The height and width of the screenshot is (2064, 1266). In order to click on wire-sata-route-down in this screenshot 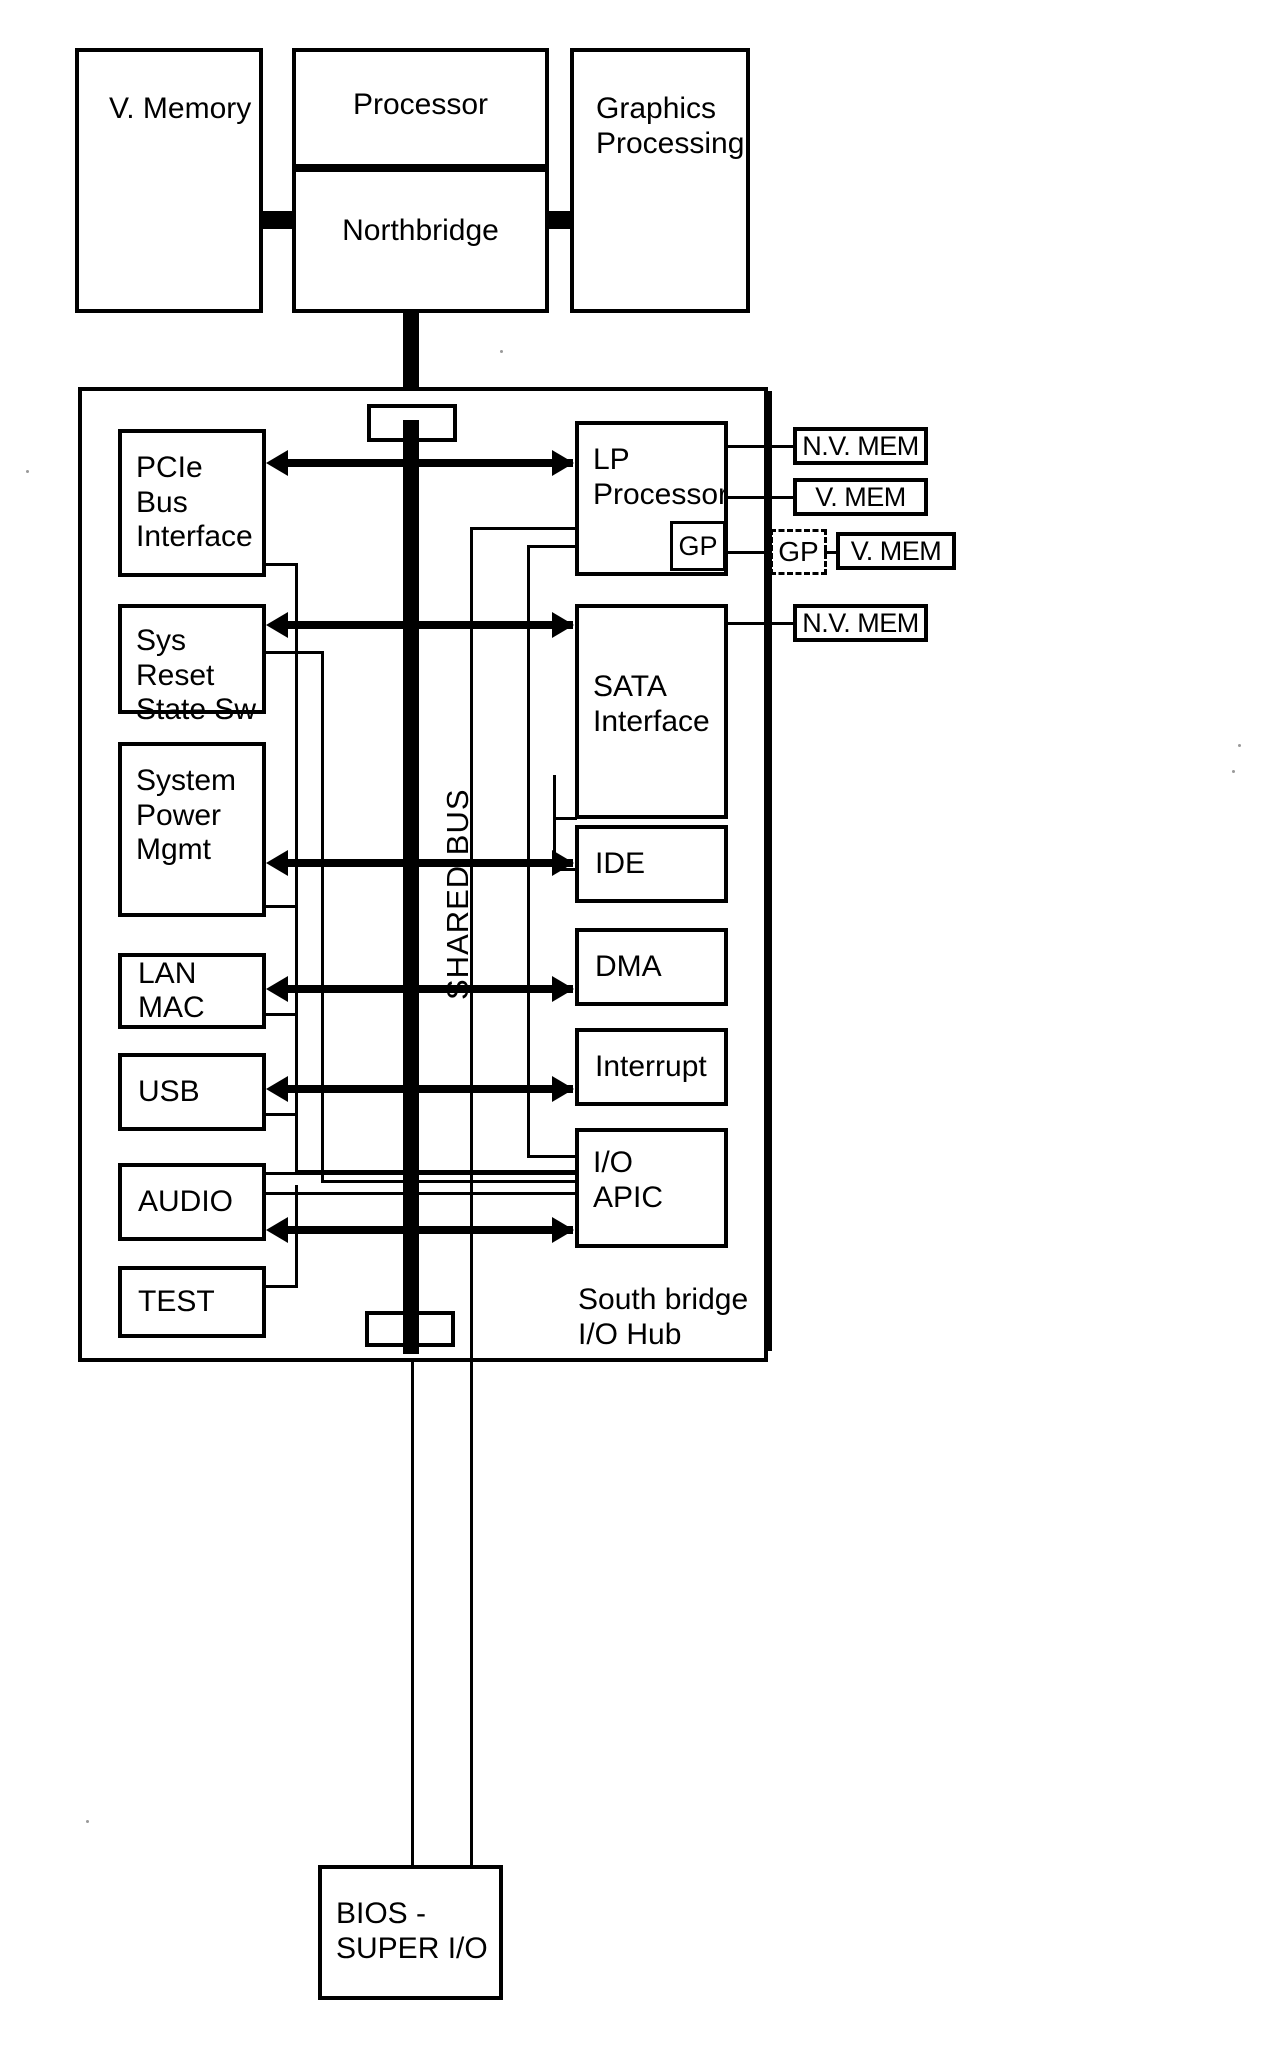, I will do `click(528, 851)`.